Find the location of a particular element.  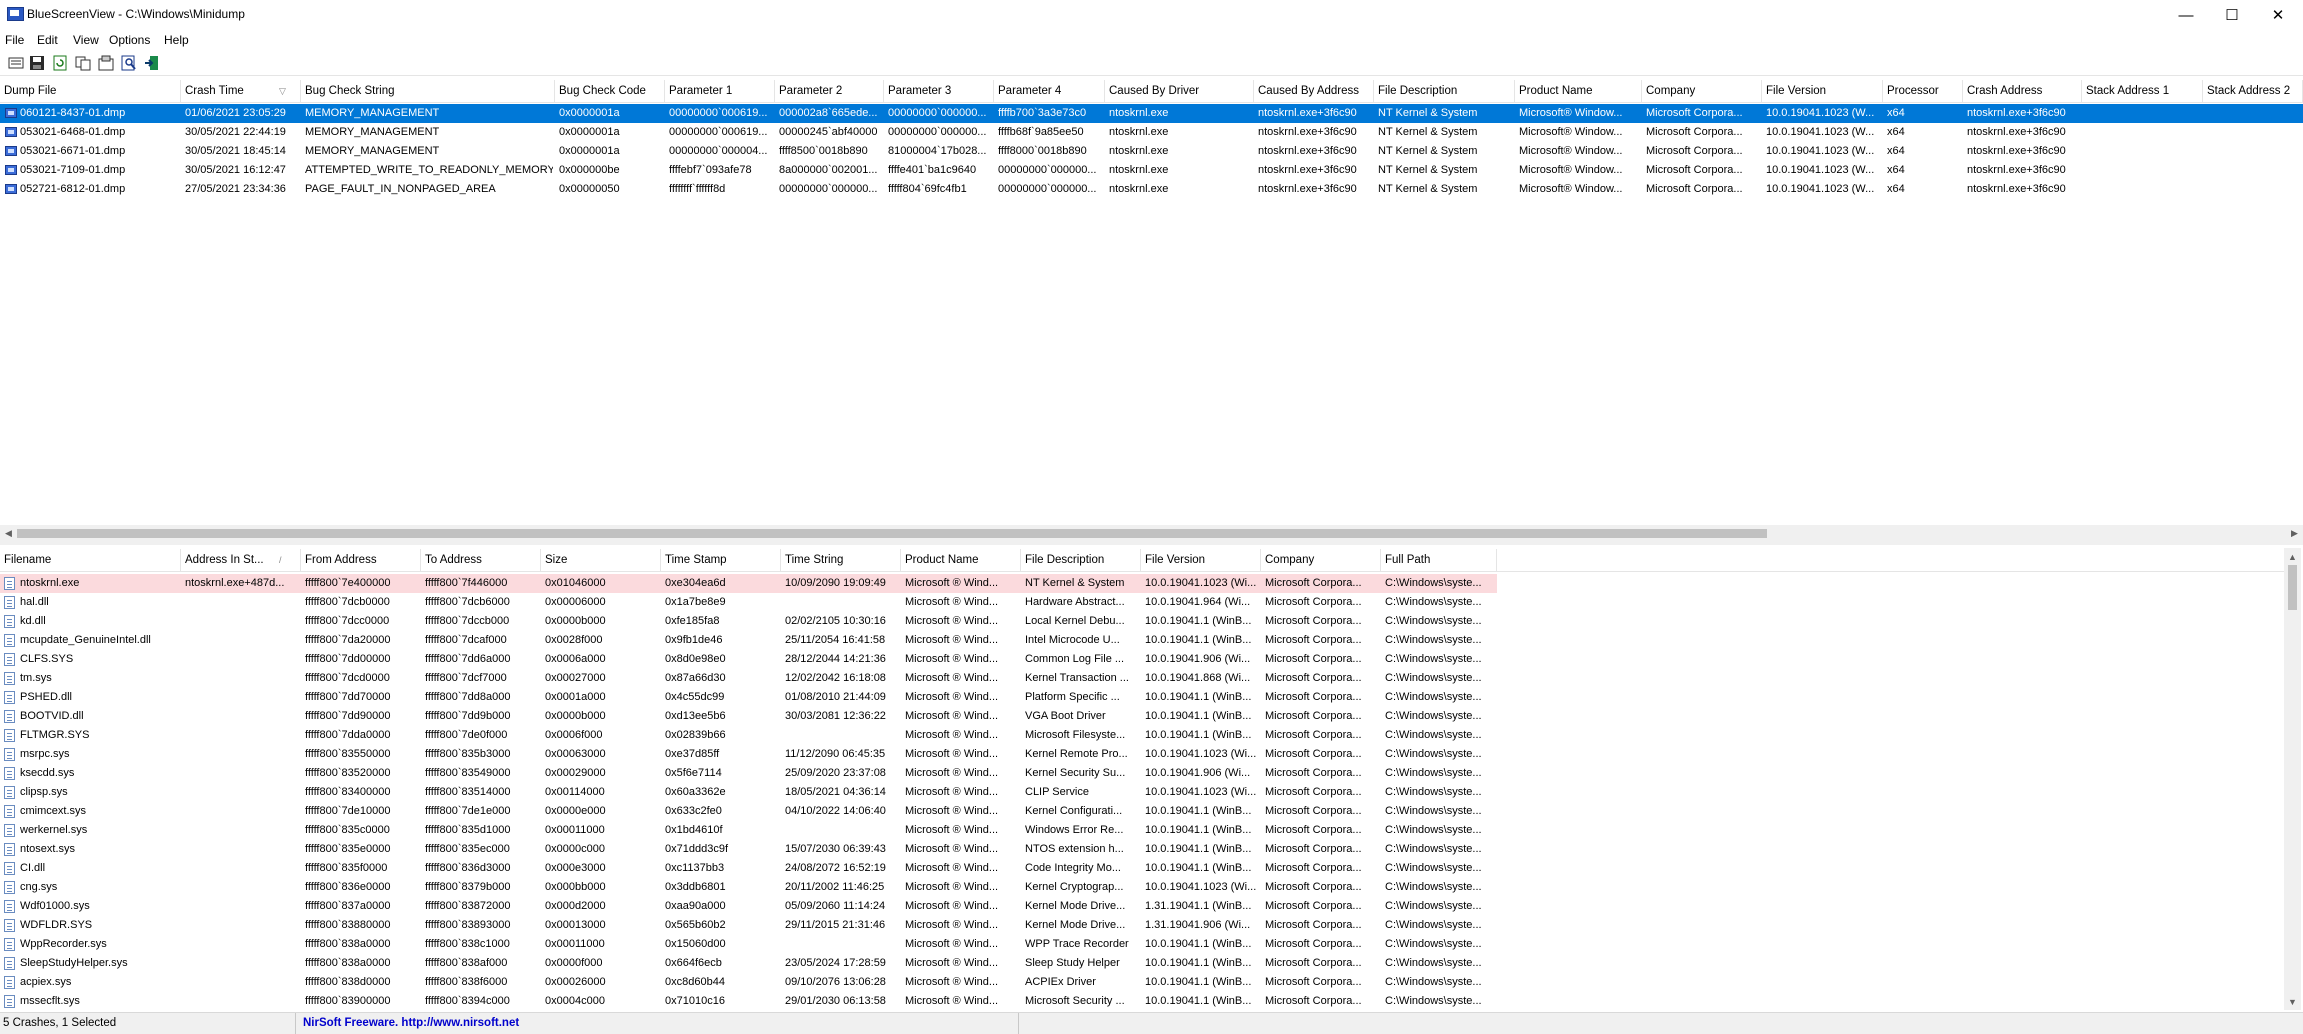

column-header-stack-address-2: Stack Address 2 is located at coordinates (2253, 91).